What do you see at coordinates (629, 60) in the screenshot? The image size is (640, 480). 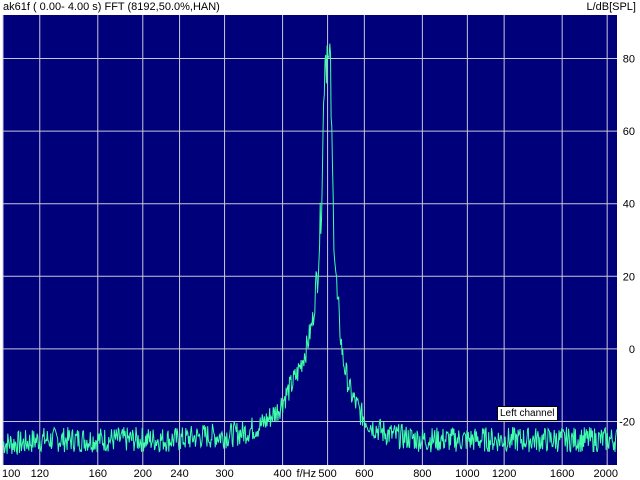 I see `y-tick-label: 80` at bounding box center [629, 60].